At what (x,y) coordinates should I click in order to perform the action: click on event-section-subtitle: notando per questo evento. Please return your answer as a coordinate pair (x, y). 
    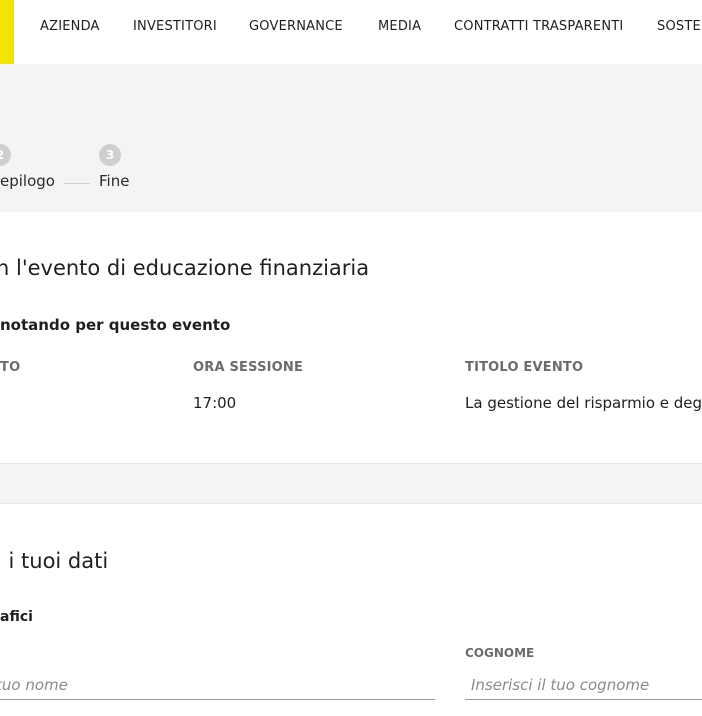
    Looking at the image, I should click on (115, 325).